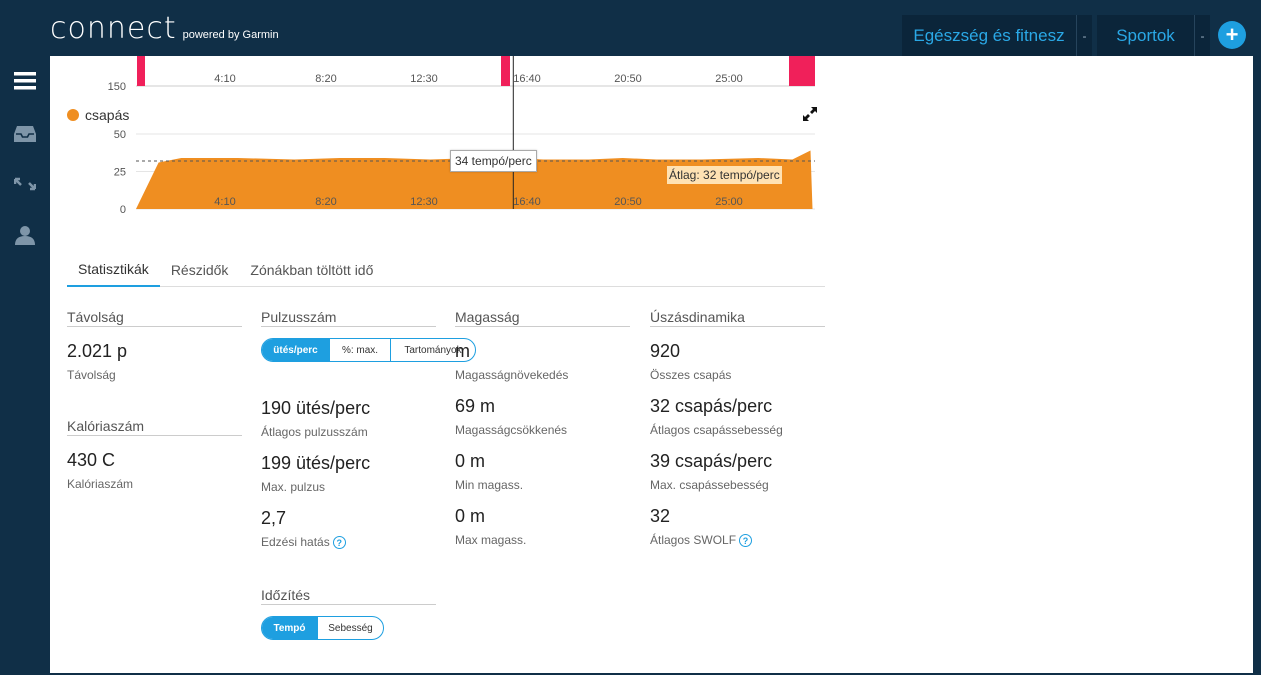 Image resolution: width=1261 pixels, height=675 pixels. I want to click on elevation-loss-label: Magasságcsökkenés, so click(511, 430).